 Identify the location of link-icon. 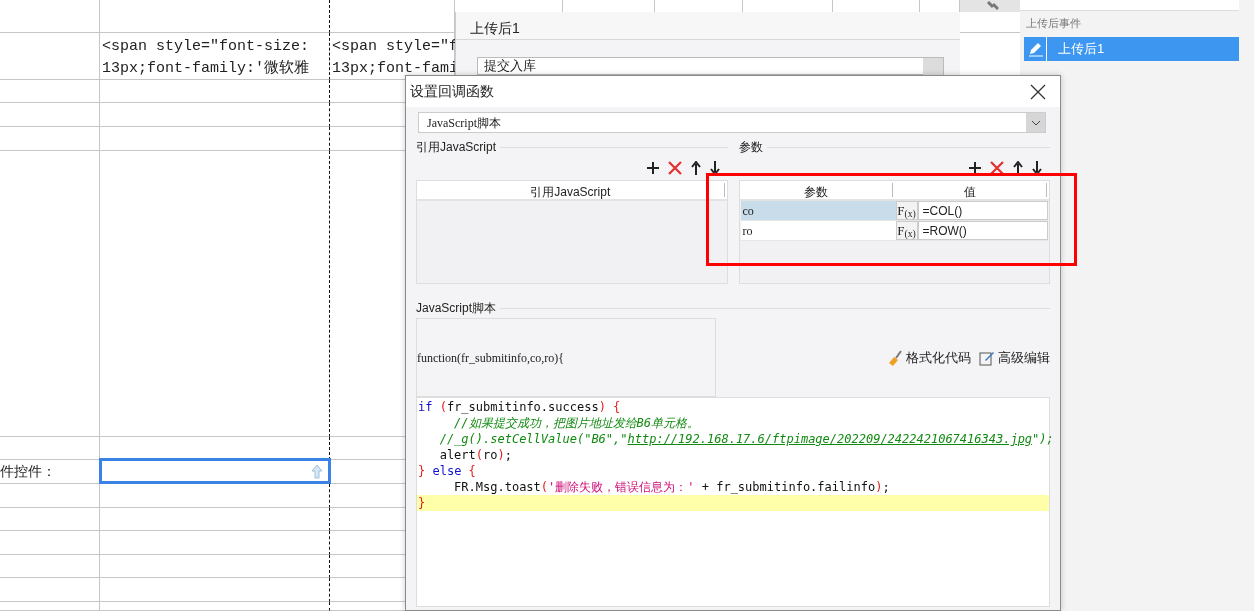
(993, 6).